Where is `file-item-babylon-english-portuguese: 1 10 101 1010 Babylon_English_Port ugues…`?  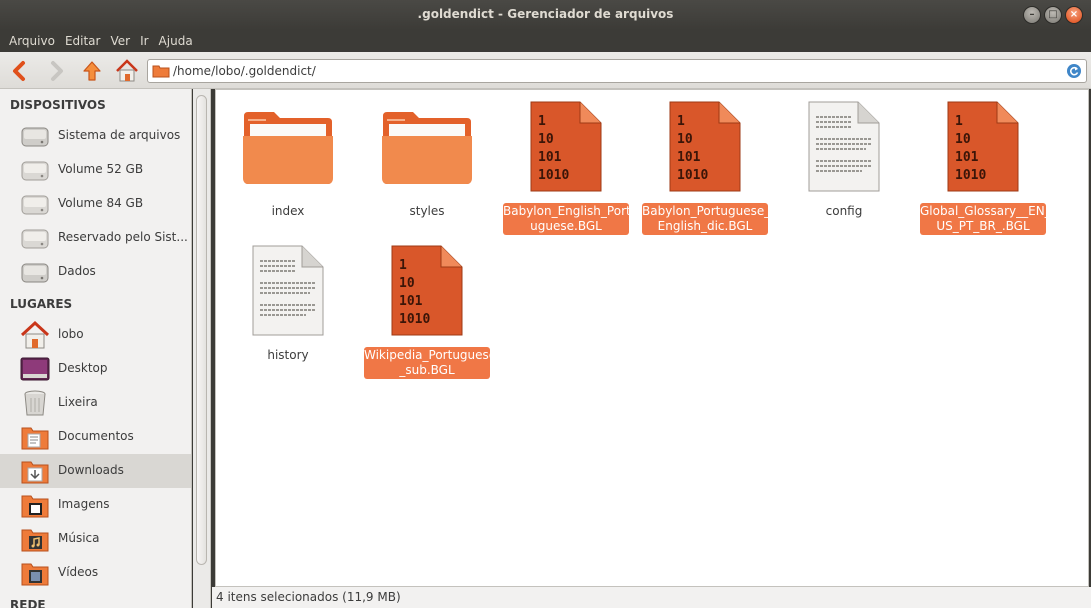
file-item-babylon-english-portuguese: 1 10 101 1010 Babylon_English_Port ugues… is located at coordinates (566, 168).